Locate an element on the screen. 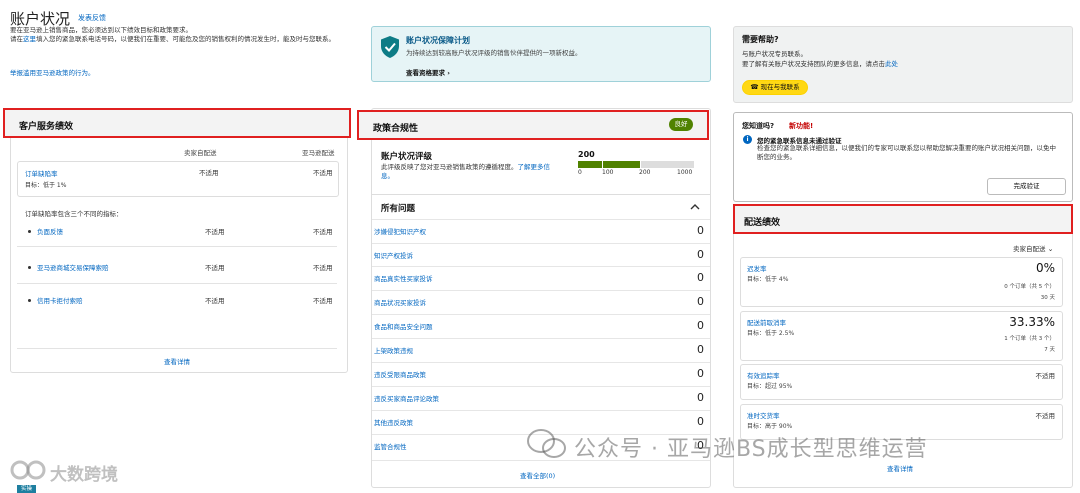 This screenshot has height=493, width=1080. col-header-amazon: 亚马逊配送 is located at coordinates (318, 153).